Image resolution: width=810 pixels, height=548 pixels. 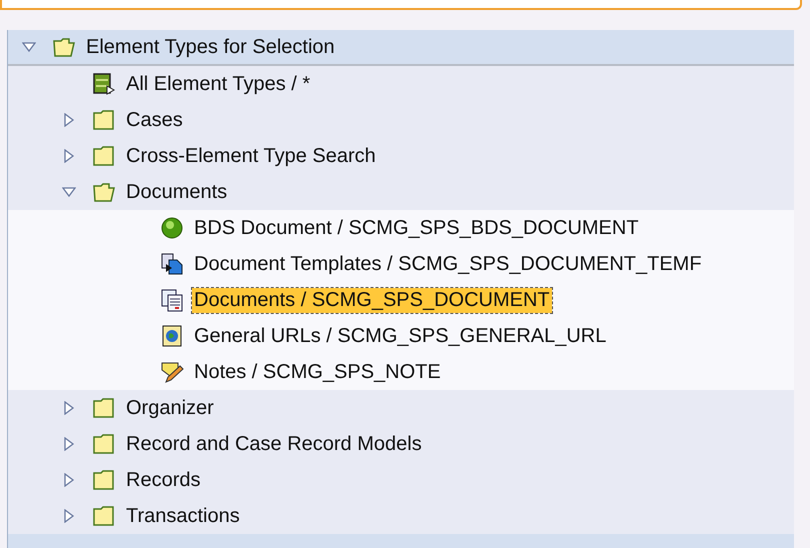 I want to click on tree-item: All Element Types / *, so click(x=218, y=84).